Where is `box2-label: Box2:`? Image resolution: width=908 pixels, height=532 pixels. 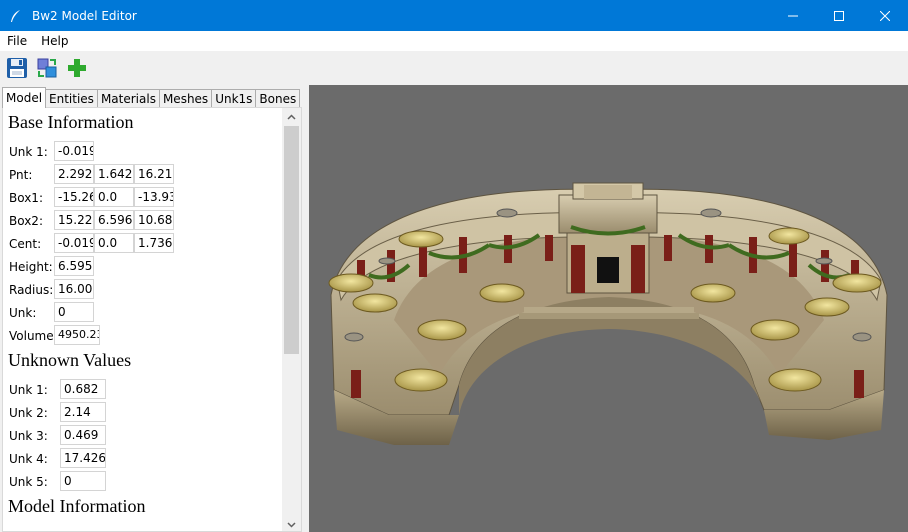 box2-label: Box2: is located at coordinates (26, 221).